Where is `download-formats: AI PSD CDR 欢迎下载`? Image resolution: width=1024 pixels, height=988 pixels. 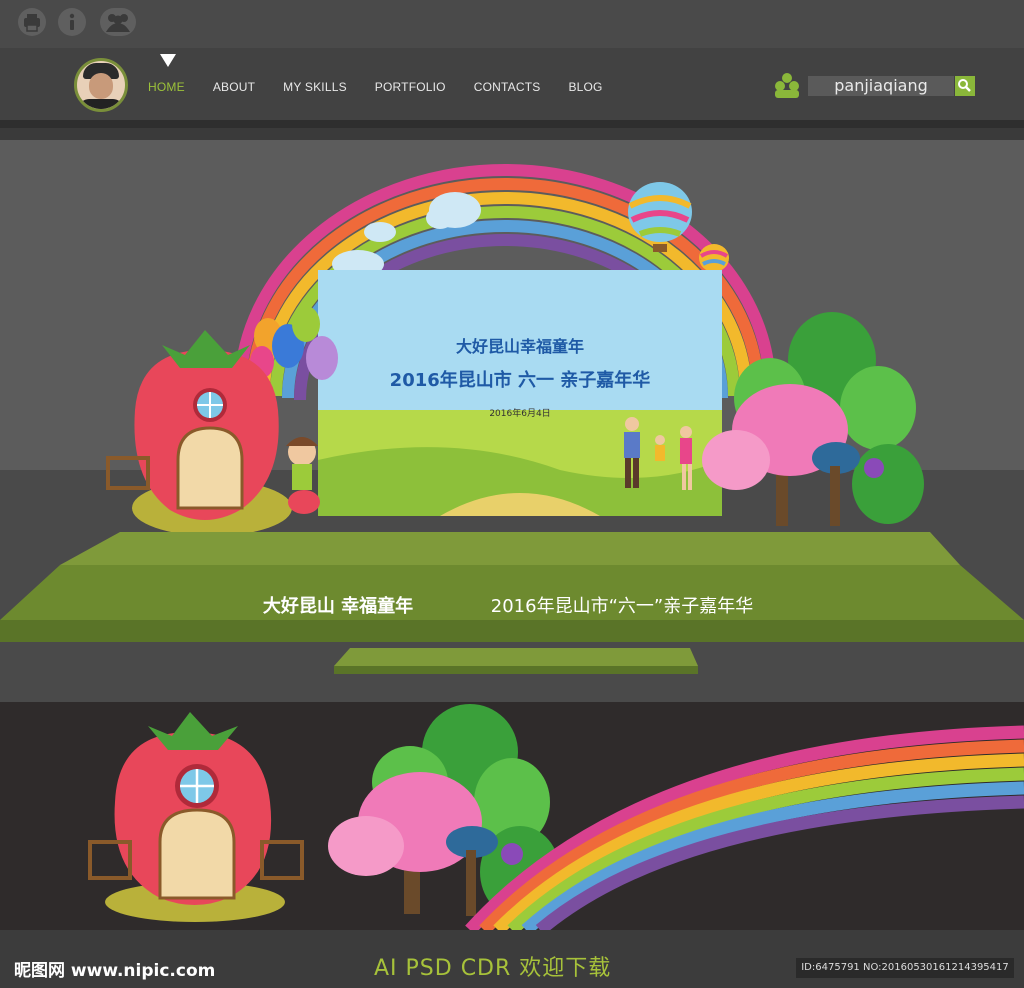 download-formats: AI PSD CDR 欢迎下载 is located at coordinates (493, 968).